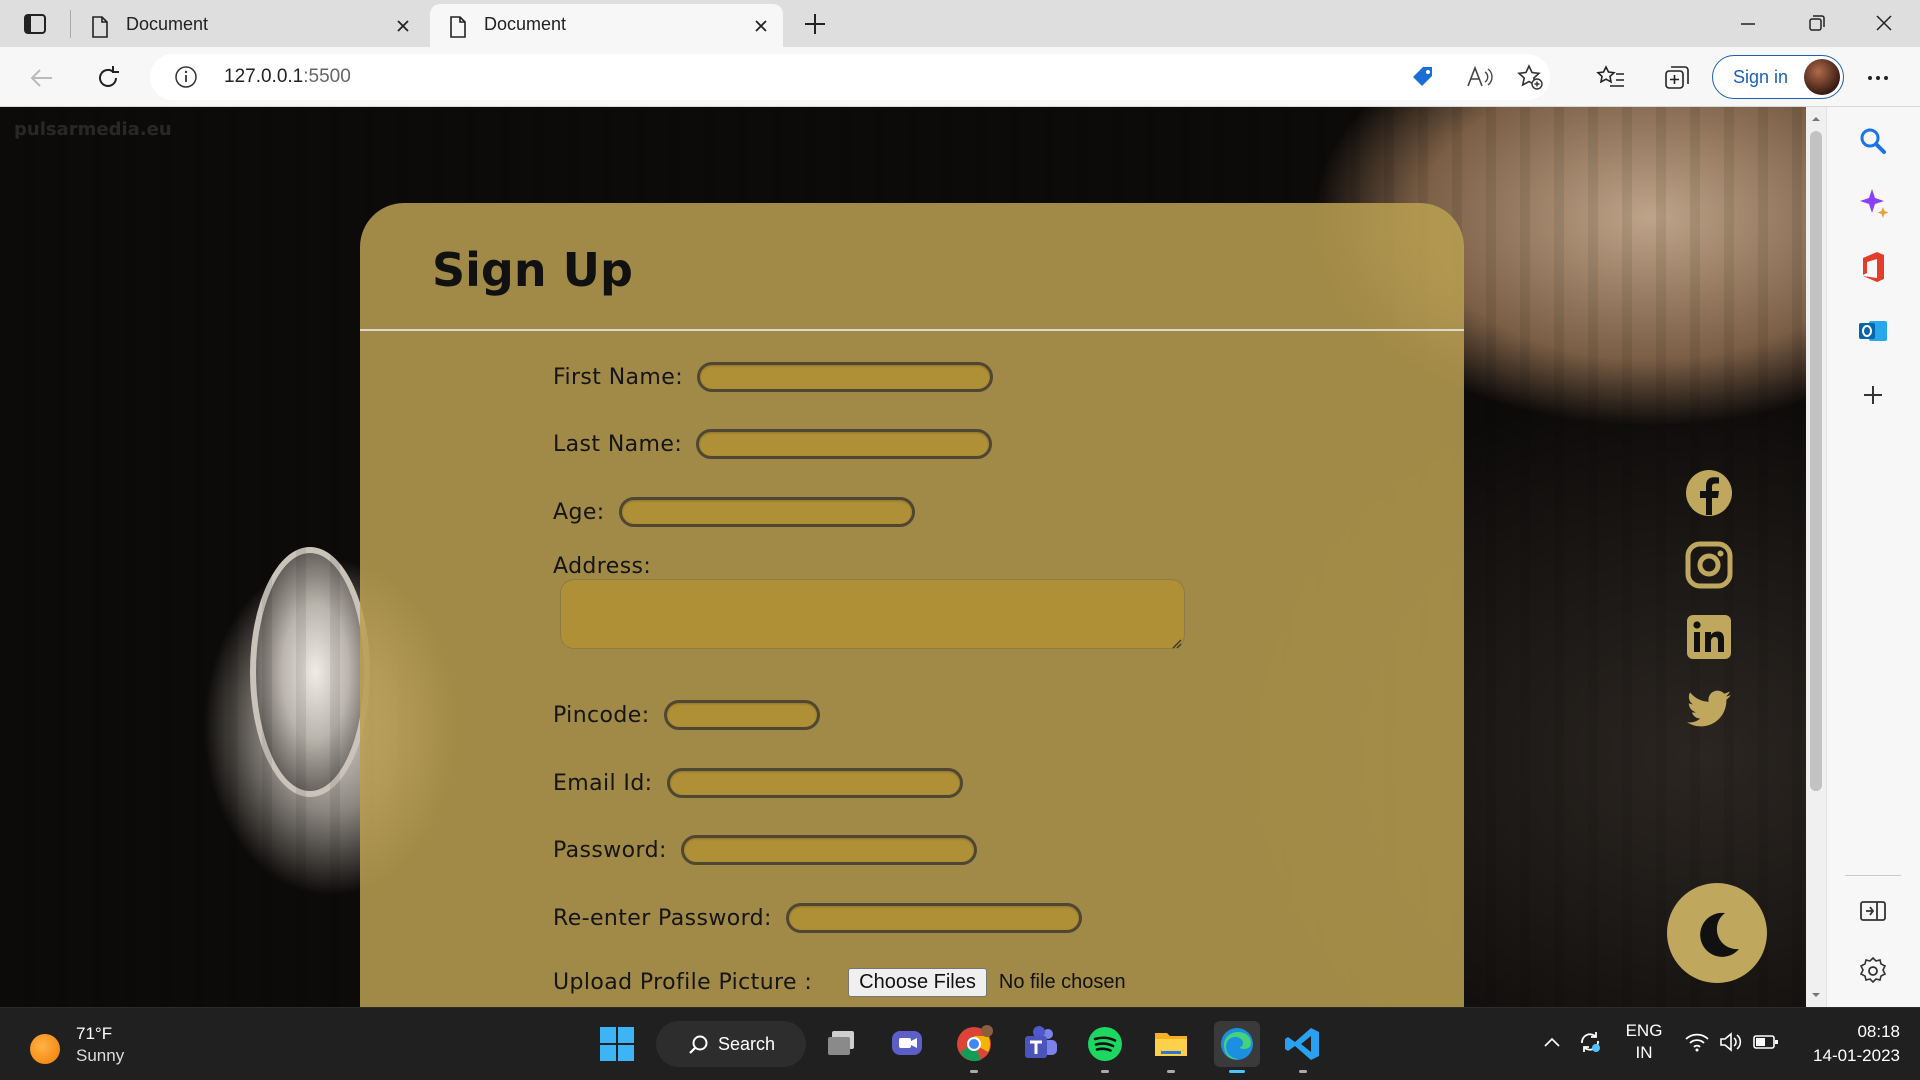 The width and height of the screenshot is (1920, 1080). Describe the element at coordinates (1644, 1052) in the screenshot. I see `language-line2: IN` at that location.